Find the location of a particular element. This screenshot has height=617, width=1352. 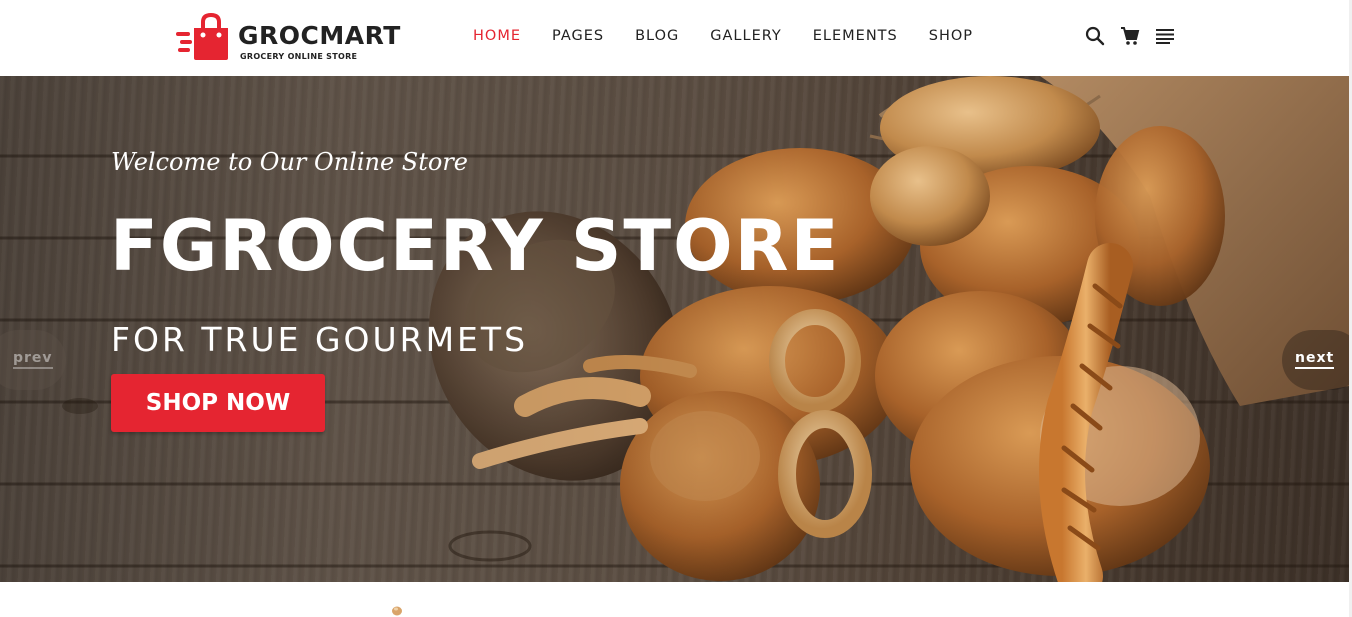

search-icon is located at coordinates (1095, 36).